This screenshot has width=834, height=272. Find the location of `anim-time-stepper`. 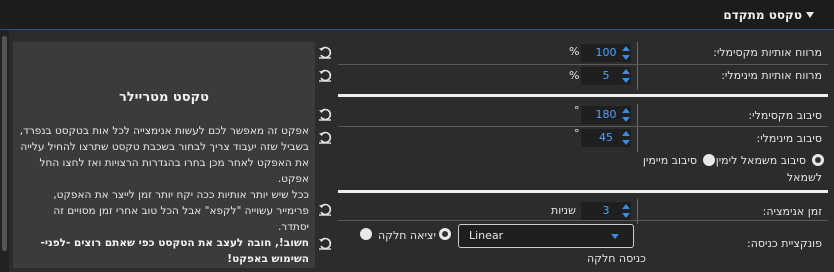

anim-time-stepper is located at coordinates (626, 211).